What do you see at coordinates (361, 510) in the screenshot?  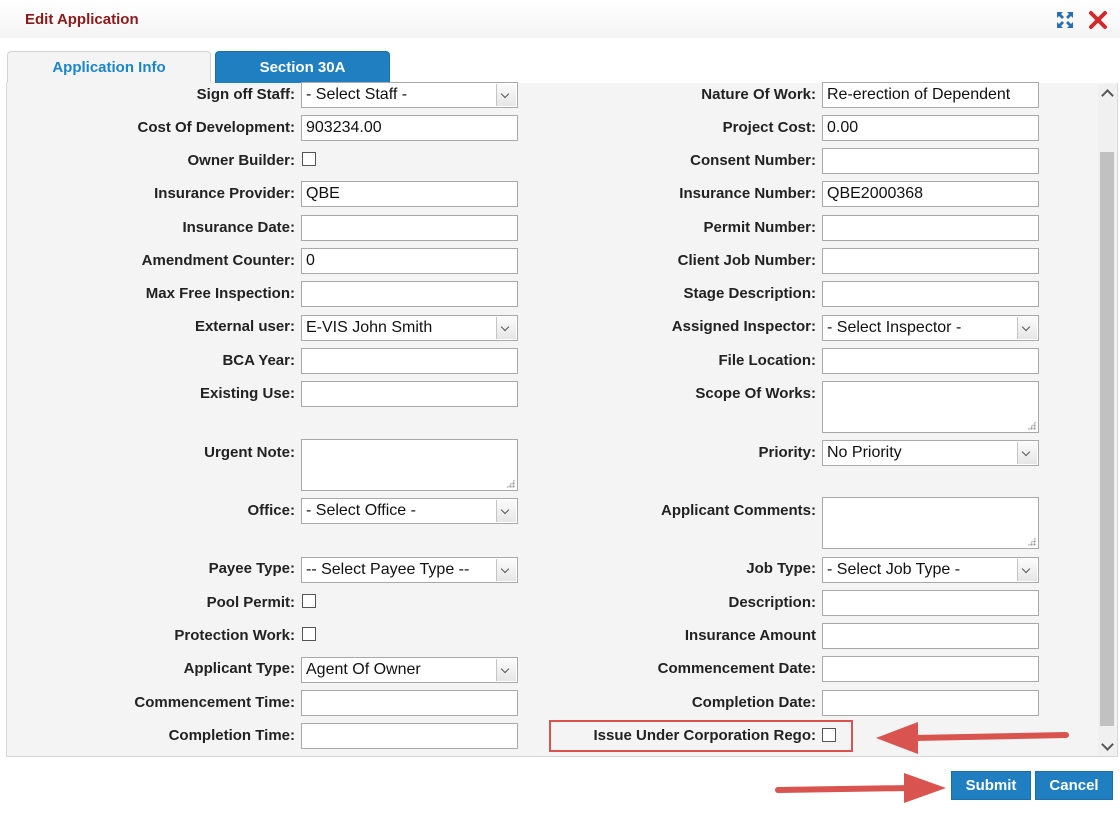 I see `office-value: - Select Office -` at bounding box center [361, 510].